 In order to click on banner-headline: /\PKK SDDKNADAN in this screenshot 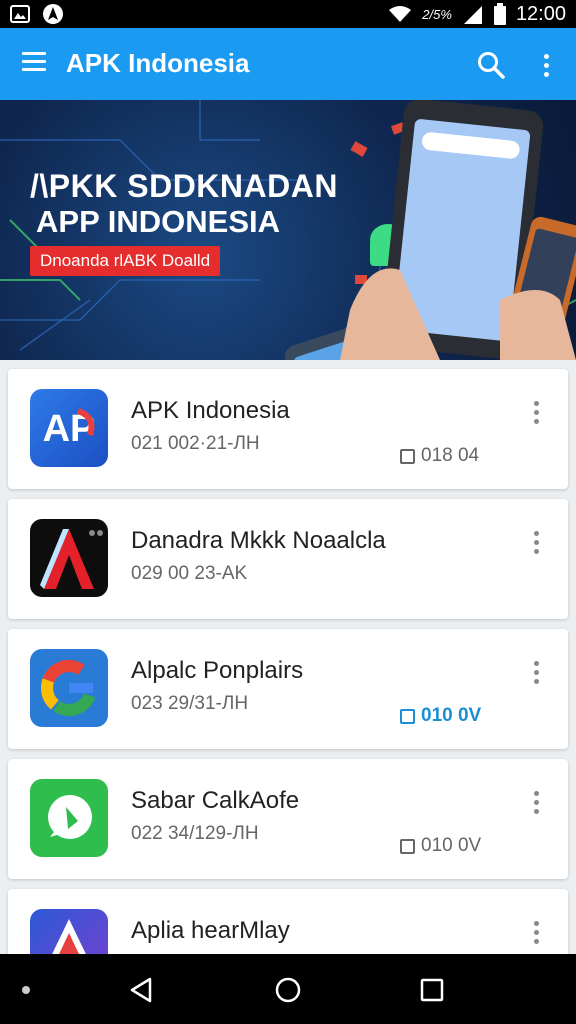, I will do `click(184, 186)`.